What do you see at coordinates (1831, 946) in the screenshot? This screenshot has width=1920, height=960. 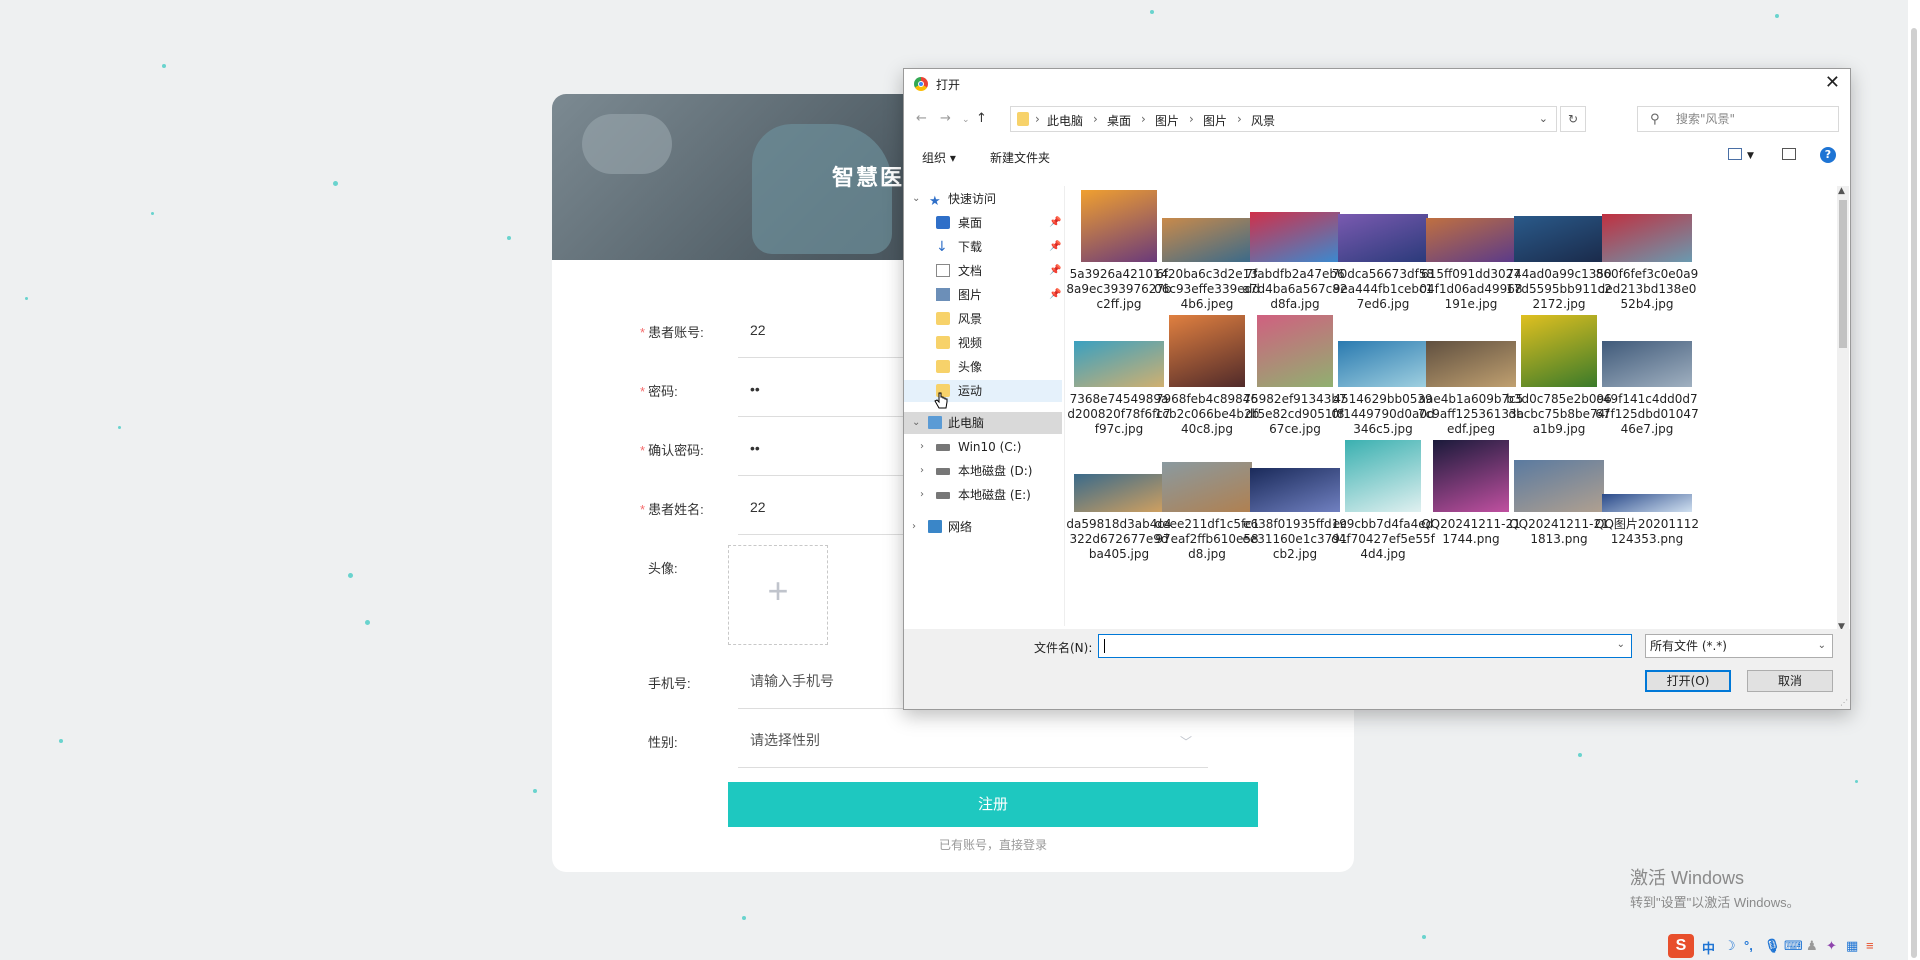 I see `skin-icon: ✦` at bounding box center [1831, 946].